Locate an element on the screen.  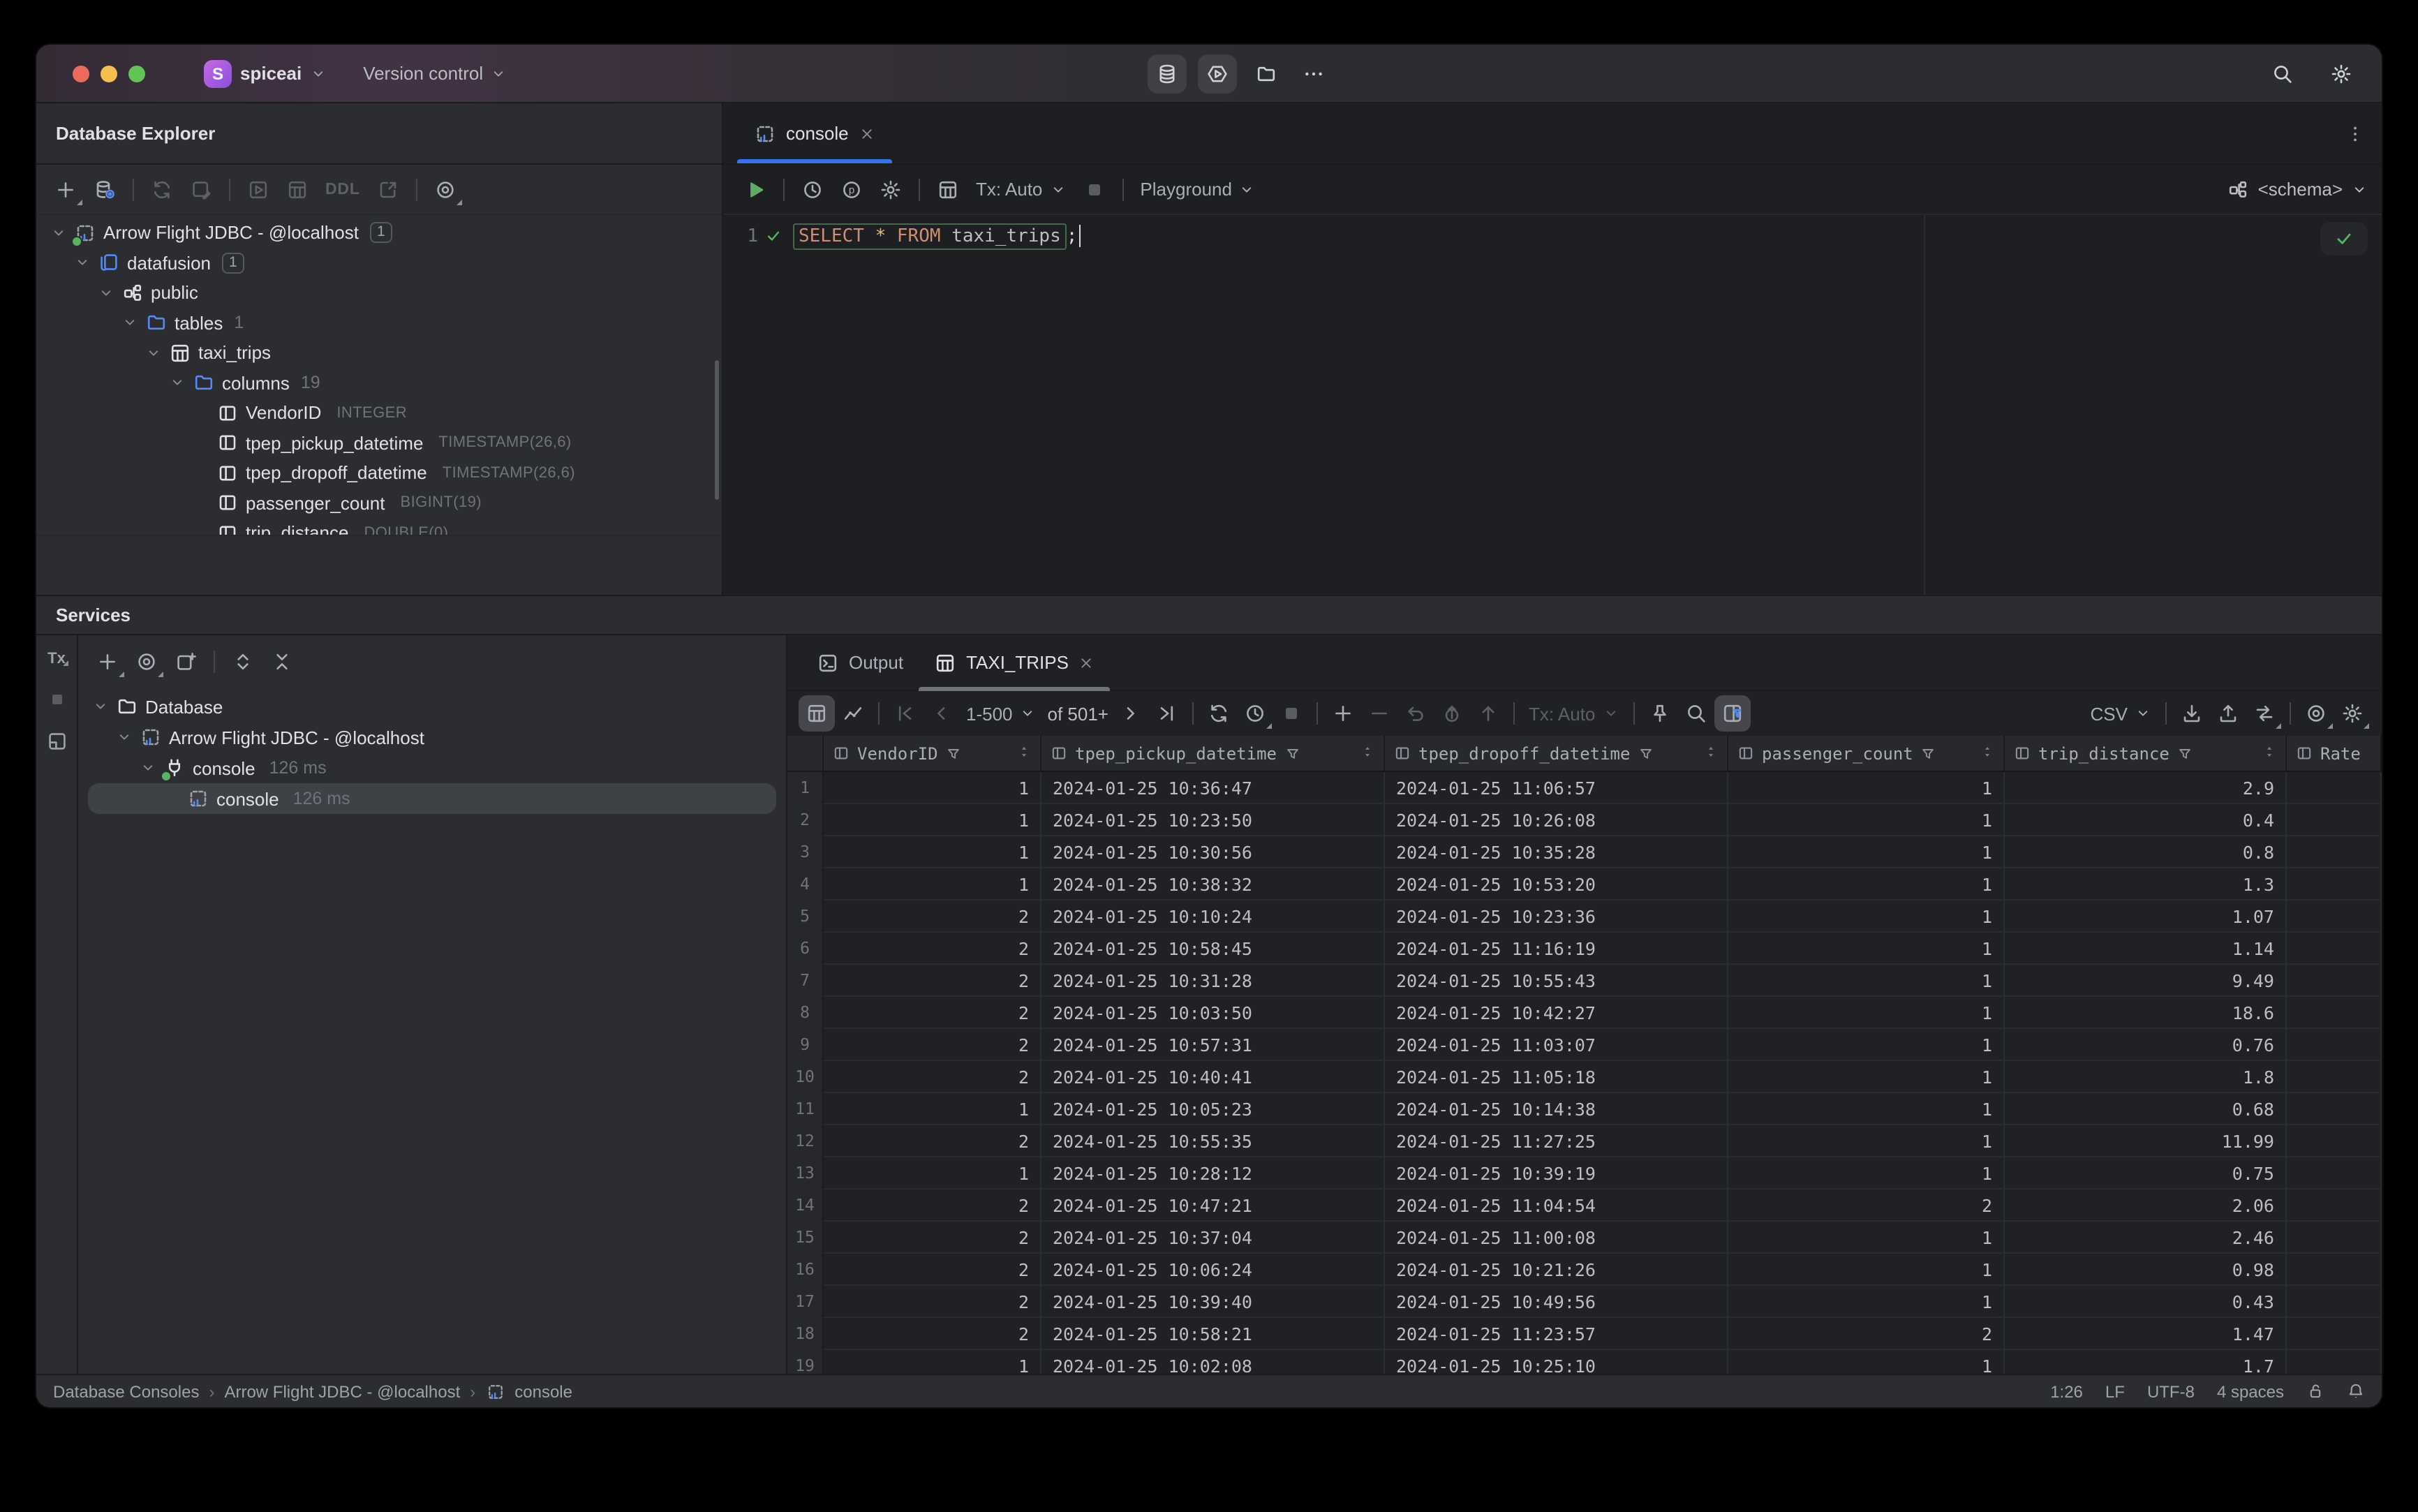
submit-button is located at coordinates (1488, 713).